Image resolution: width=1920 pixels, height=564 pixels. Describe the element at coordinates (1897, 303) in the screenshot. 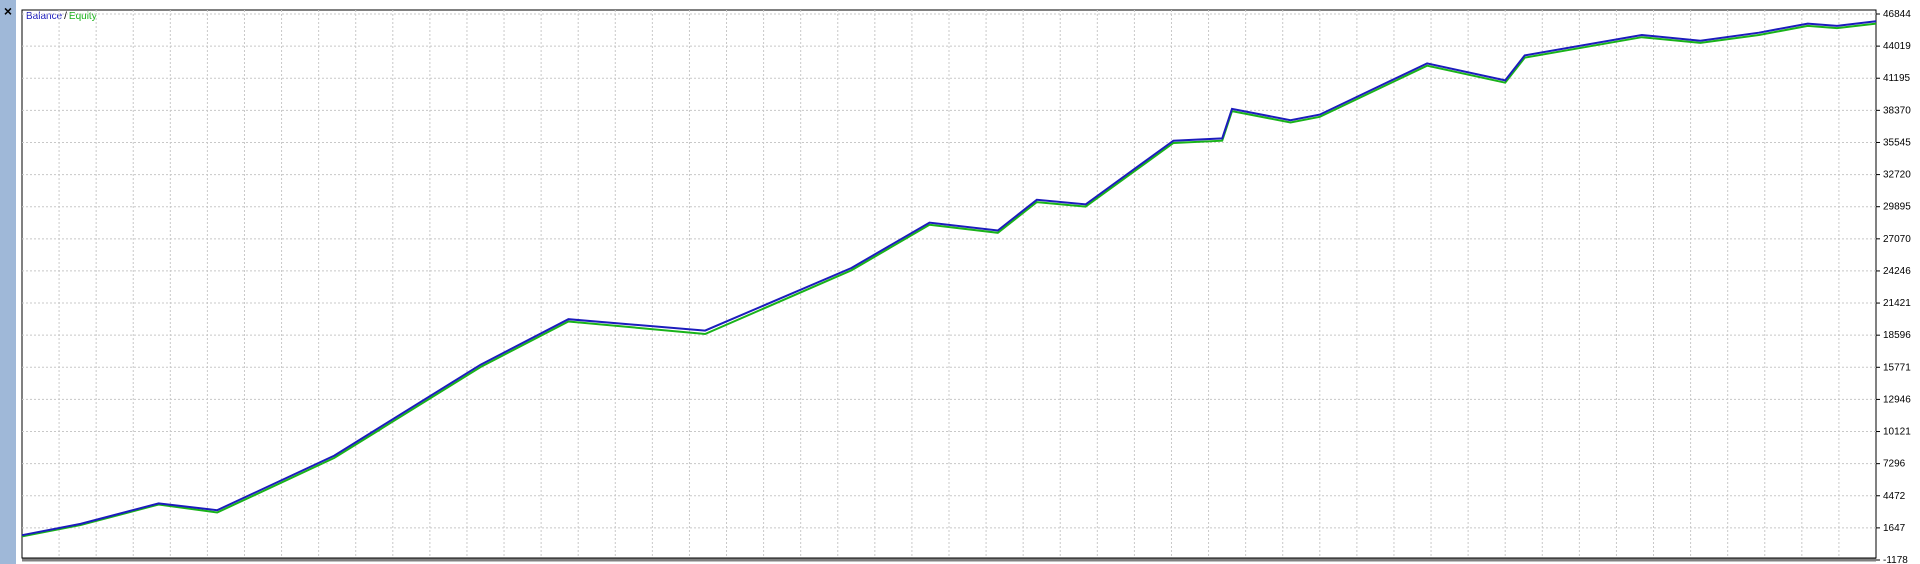

I see `y-tick-label: 21421` at that location.